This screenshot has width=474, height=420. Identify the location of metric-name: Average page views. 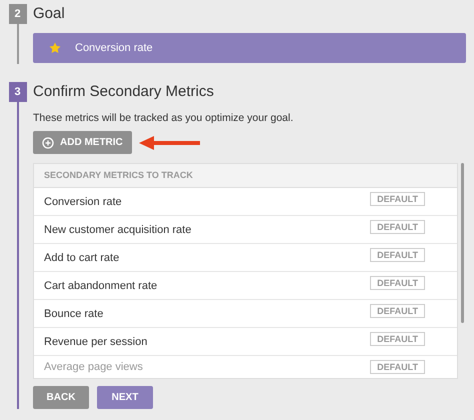
(93, 367).